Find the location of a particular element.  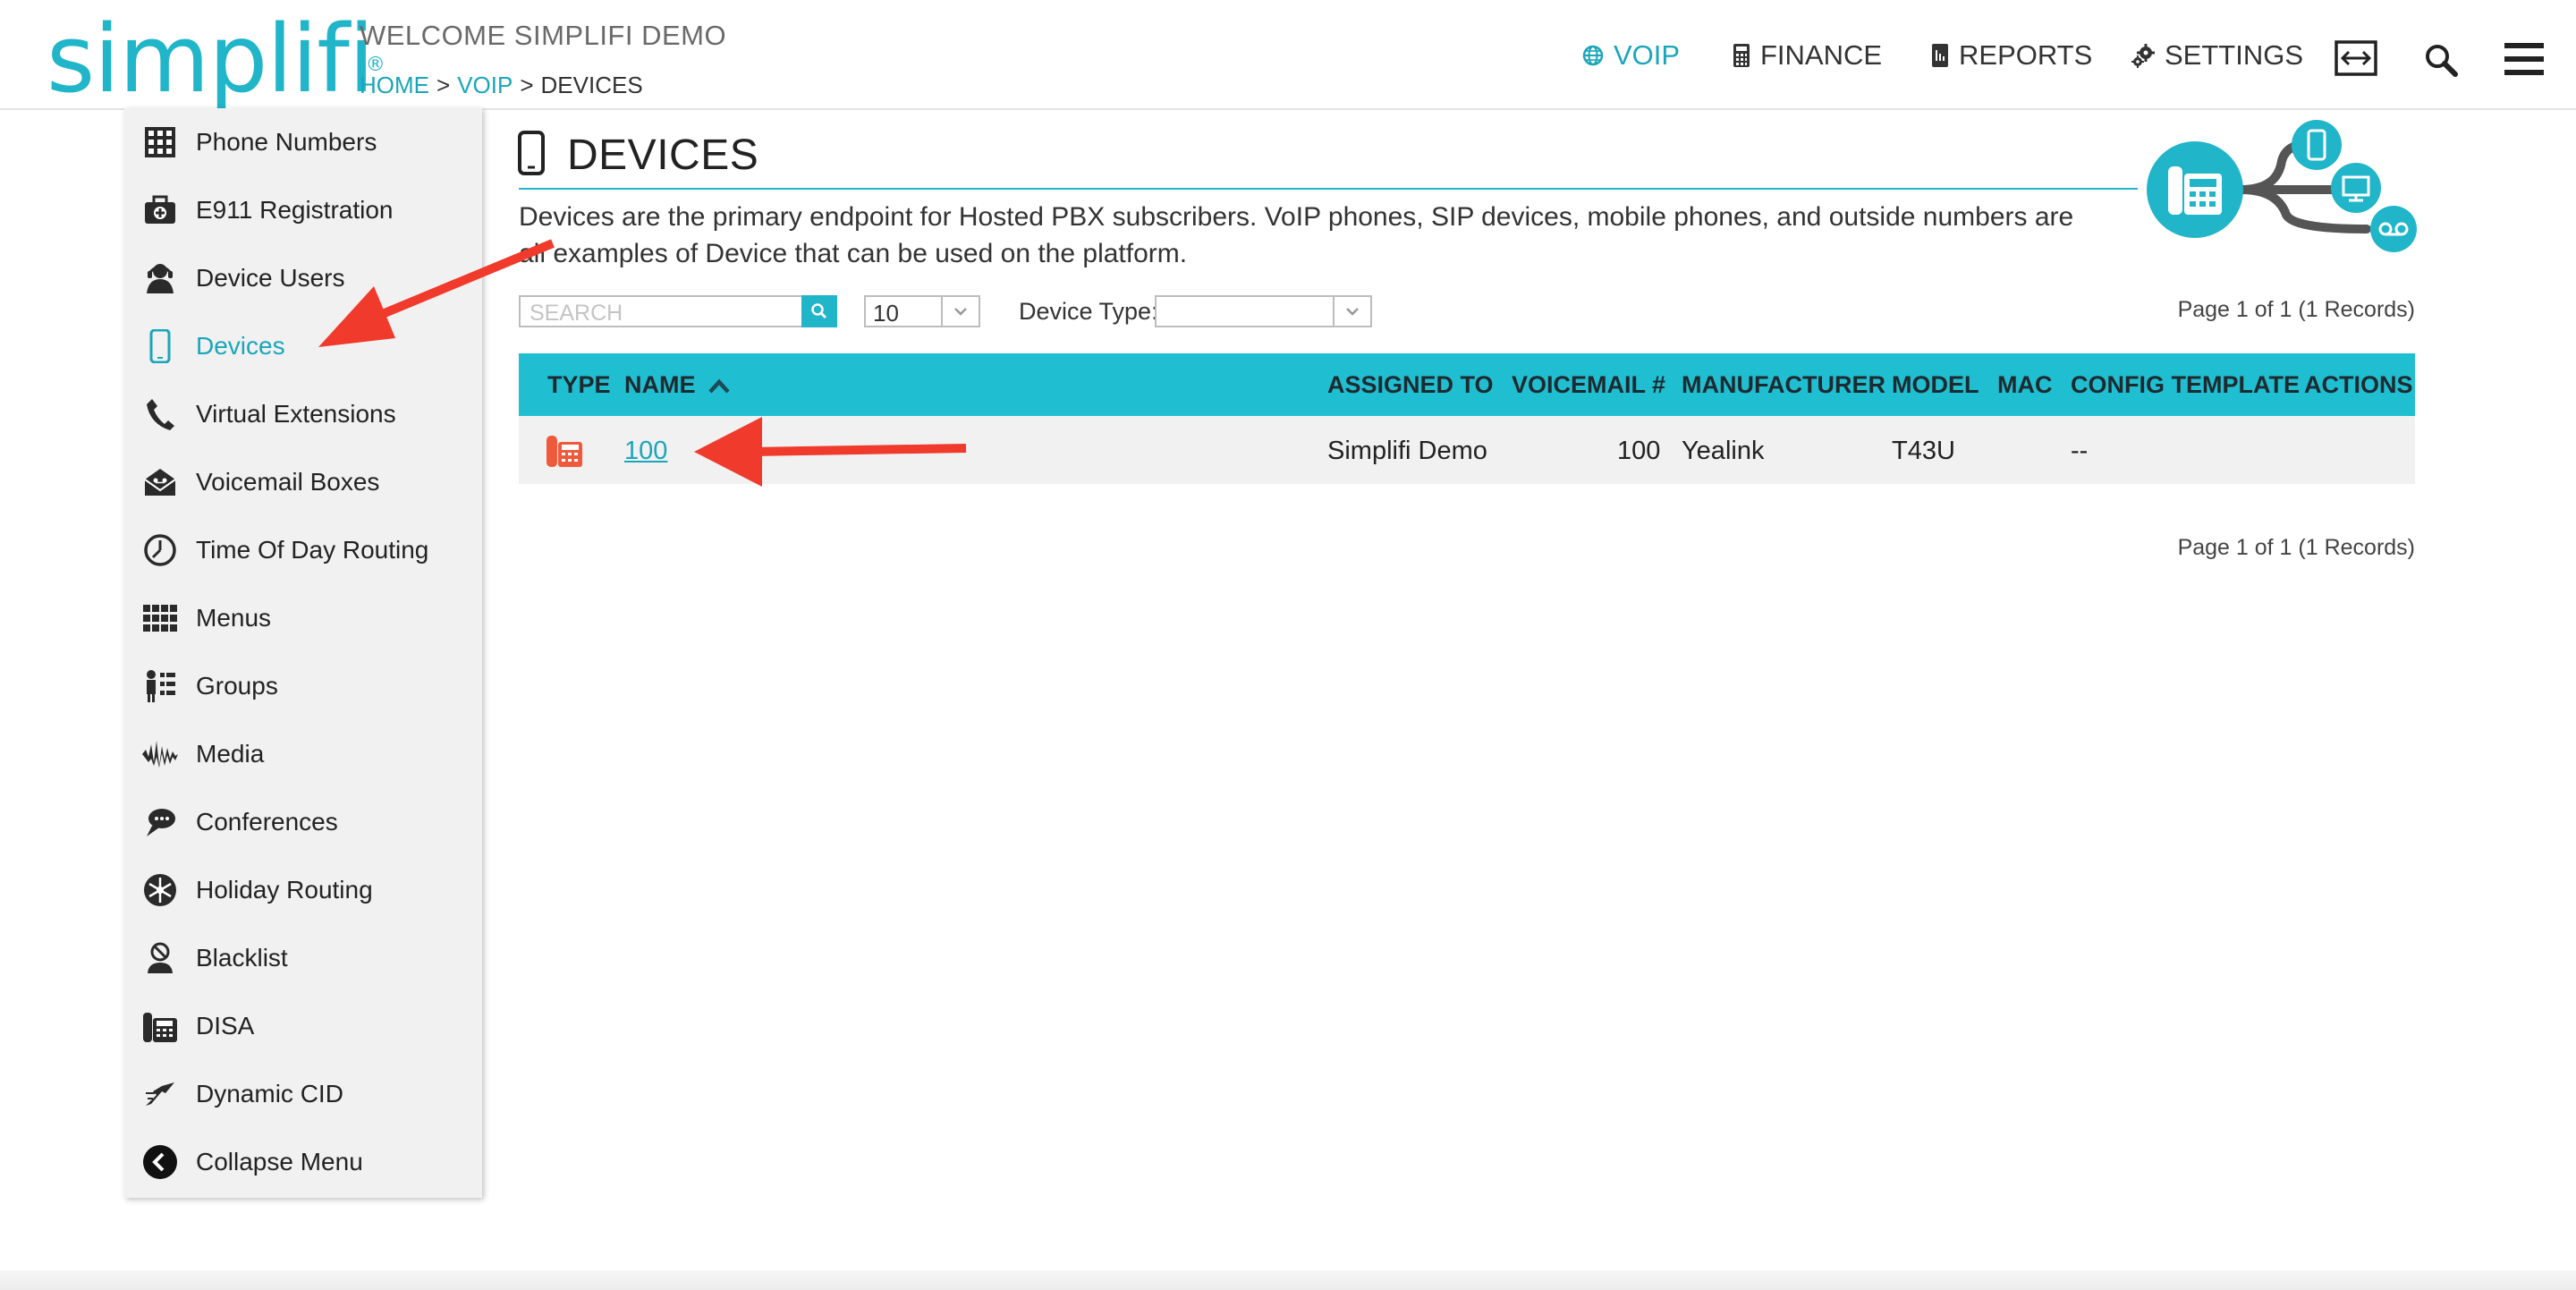

sidebar-item-label: Virtual Extensions is located at coordinates (296, 414).